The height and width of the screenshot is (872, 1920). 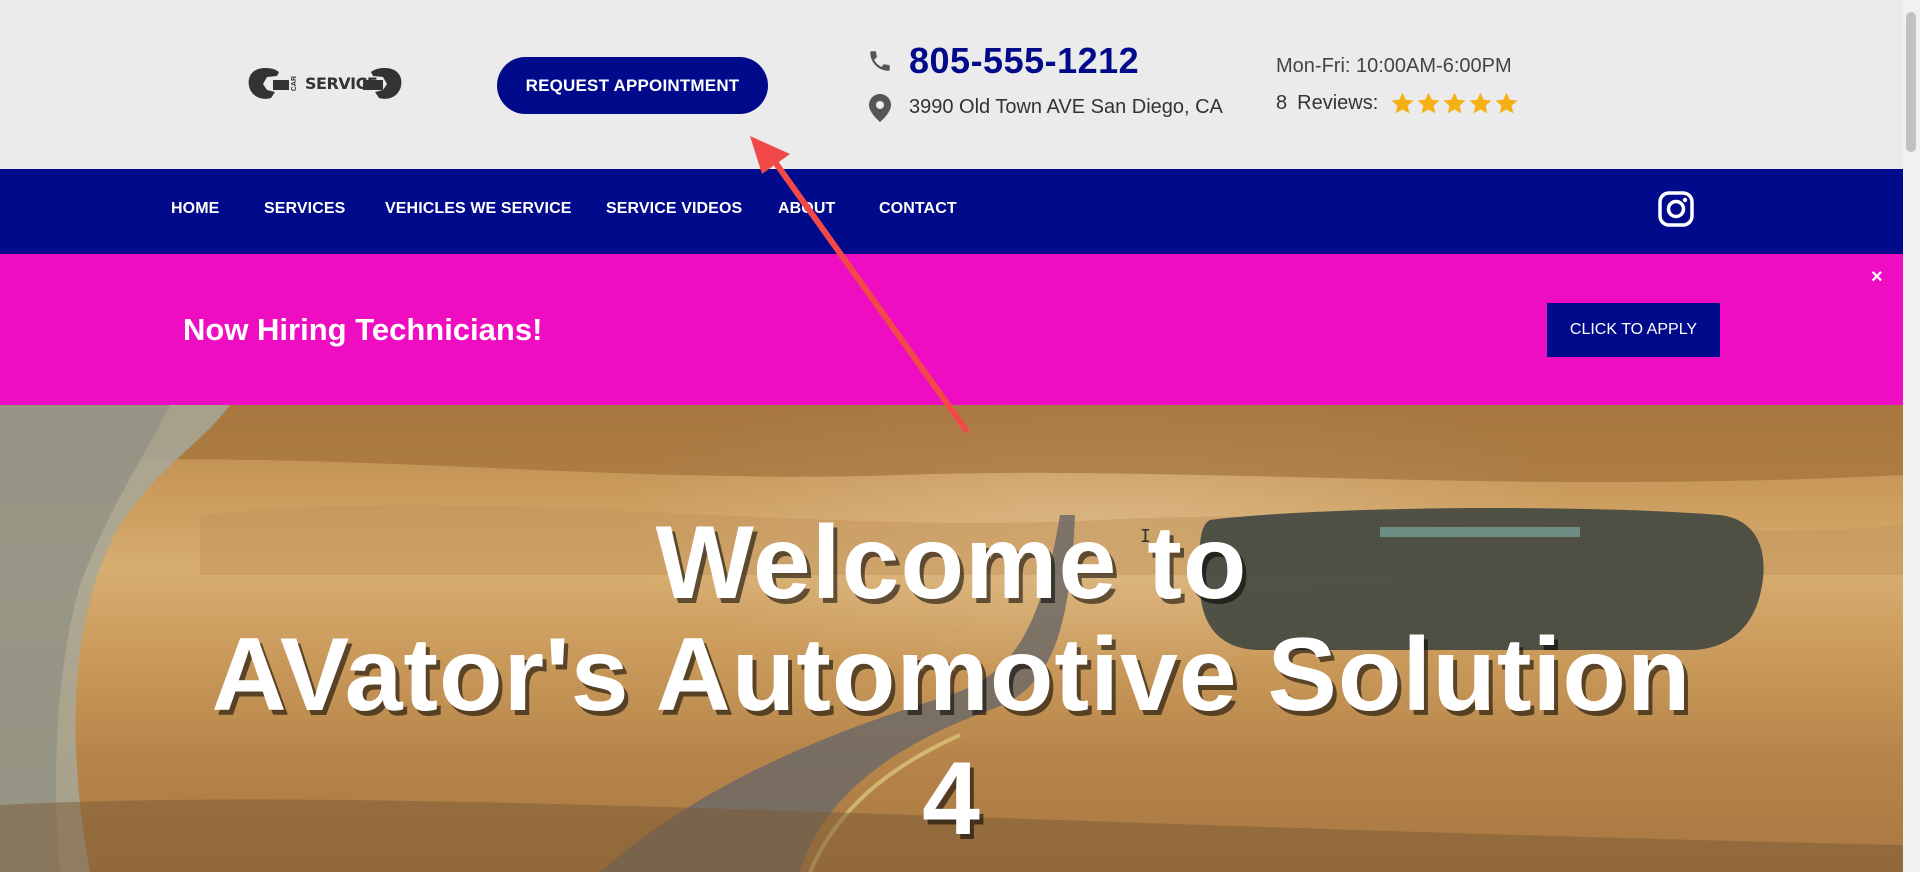 What do you see at coordinates (806, 209) in the screenshot?
I see `nav-item-about: ABOUT` at bounding box center [806, 209].